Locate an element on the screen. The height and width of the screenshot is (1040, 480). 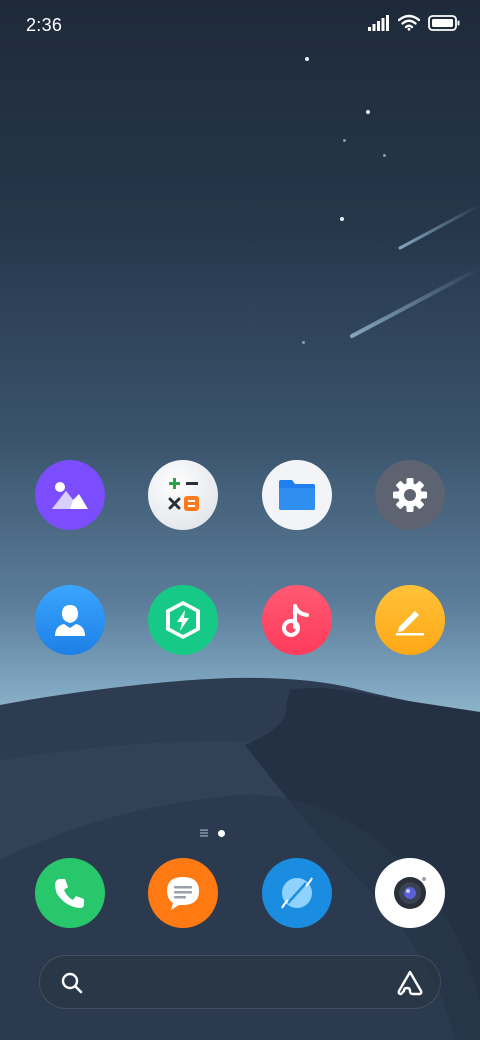
music-note-icon is located at coordinates (295, 620).